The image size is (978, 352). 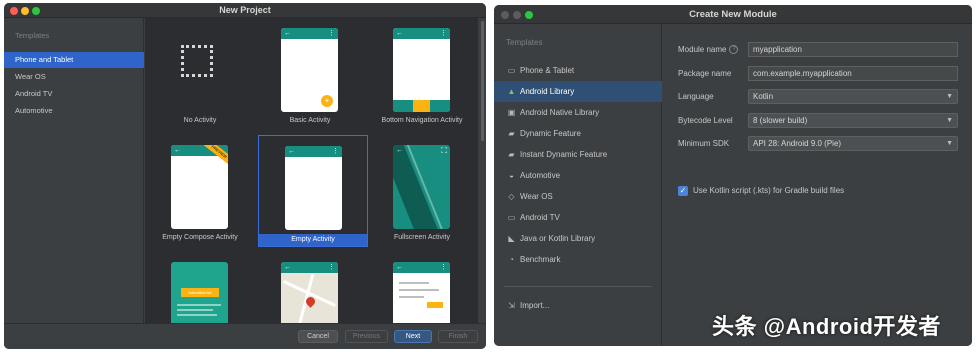 I want to click on phone-preview: Interstitial Ad, so click(x=199, y=292).